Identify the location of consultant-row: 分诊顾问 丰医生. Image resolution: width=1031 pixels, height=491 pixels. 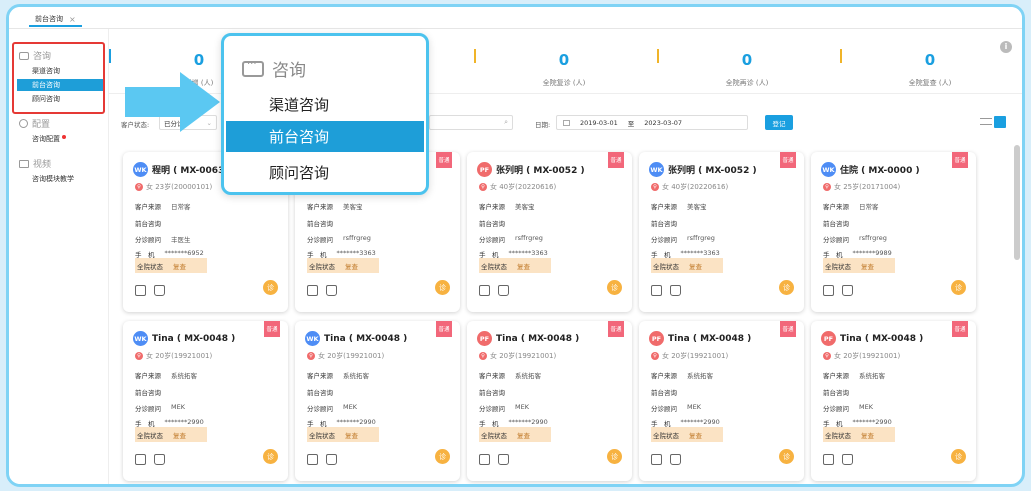
(163, 240).